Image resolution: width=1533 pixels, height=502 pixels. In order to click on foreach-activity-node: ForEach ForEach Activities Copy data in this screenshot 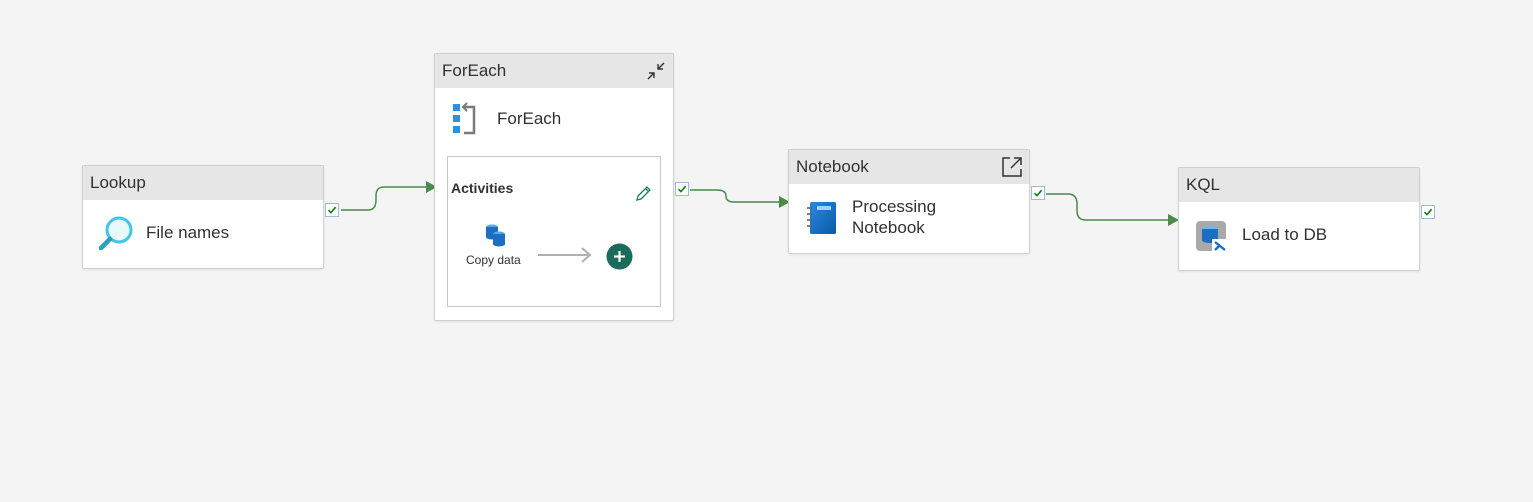, I will do `click(554, 187)`.